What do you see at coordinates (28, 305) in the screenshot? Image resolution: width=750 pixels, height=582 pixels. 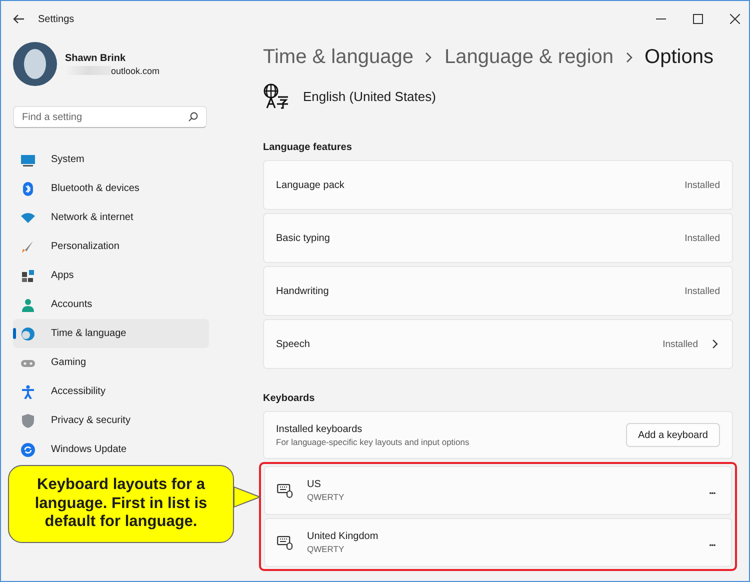 I see `person-icon` at bounding box center [28, 305].